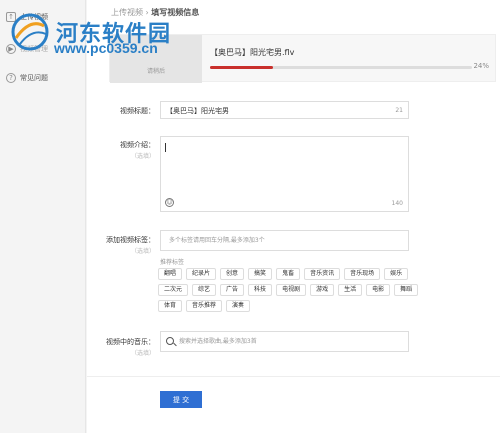 The width and height of the screenshot is (500, 433). Describe the element at coordinates (142, 353) in the screenshot. I see `music-optional-hint: （选填）` at that location.